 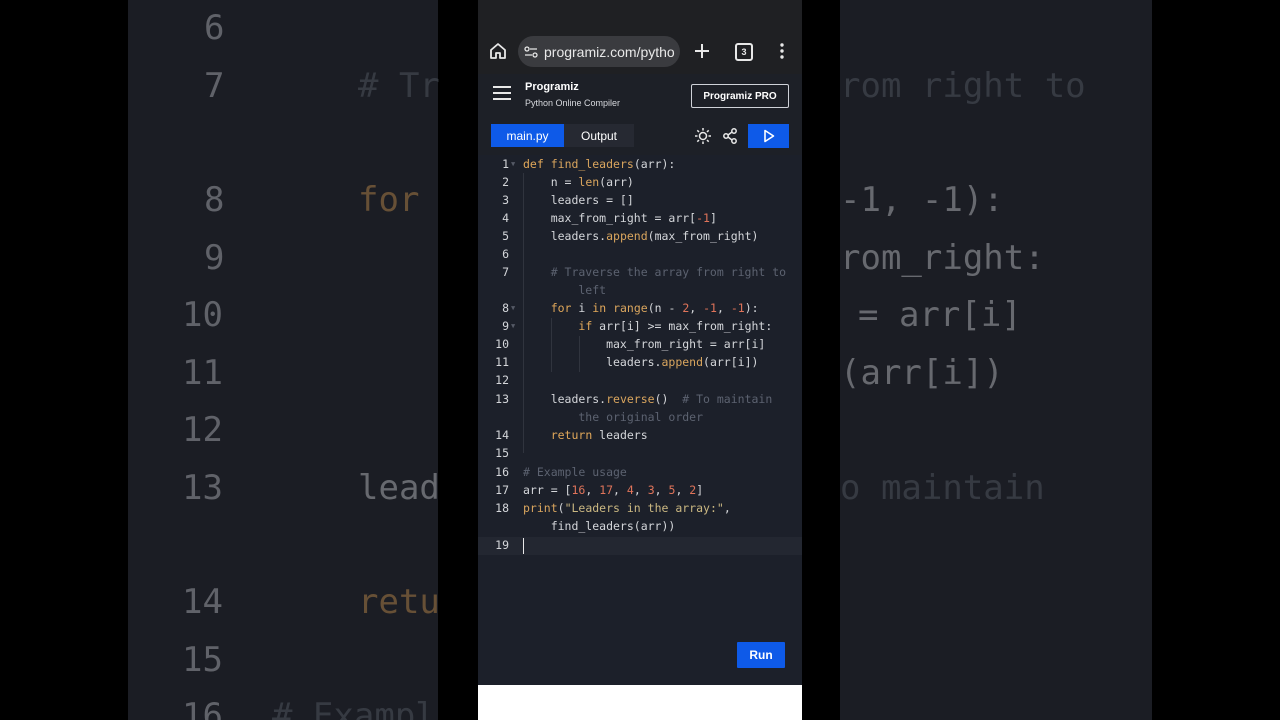 What do you see at coordinates (399, 86) in the screenshot?
I see `bg-code-fragment: # Tr` at bounding box center [399, 86].